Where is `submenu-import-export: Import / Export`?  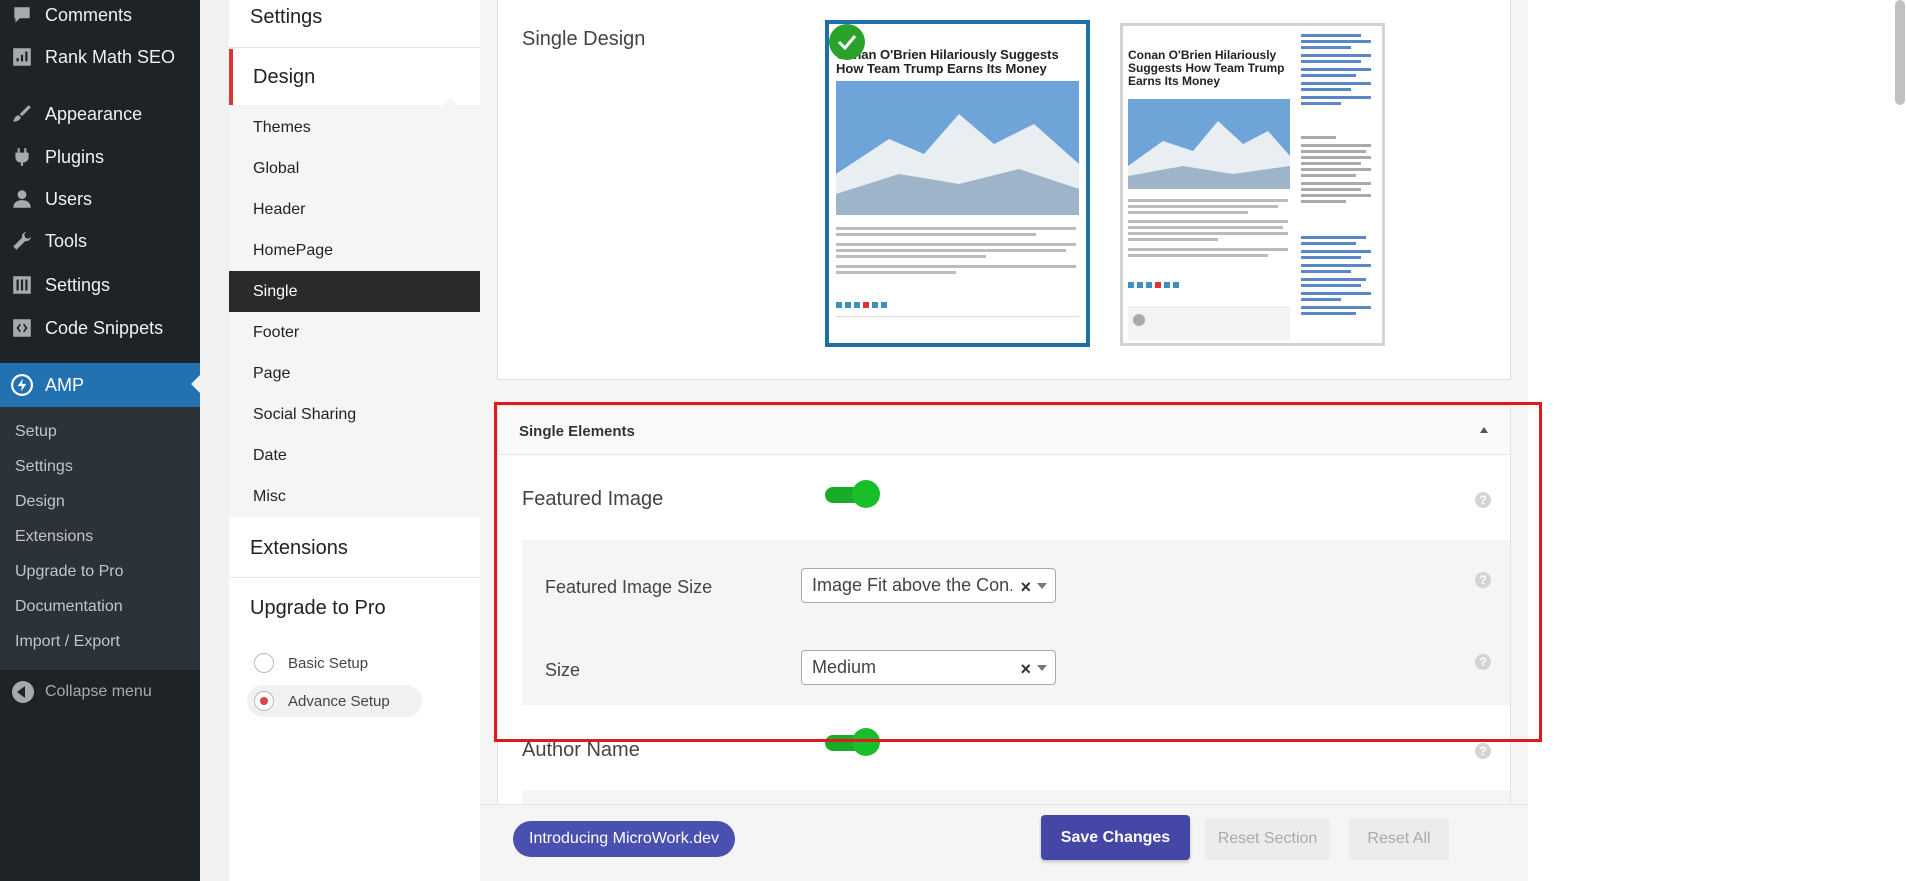 submenu-import-export: Import / Export is located at coordinates (67, 642).